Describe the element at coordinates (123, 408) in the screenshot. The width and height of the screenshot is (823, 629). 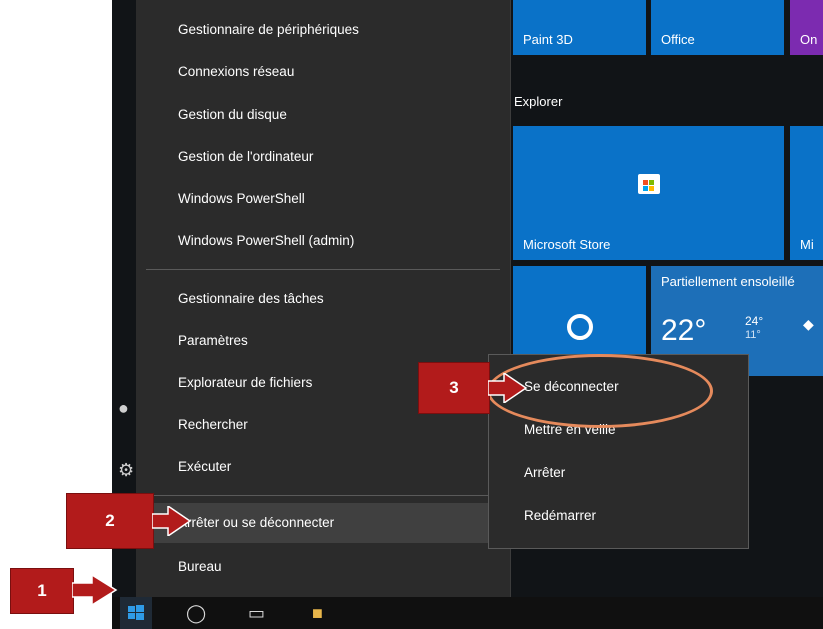
I see `user-icon: ●` at that location.